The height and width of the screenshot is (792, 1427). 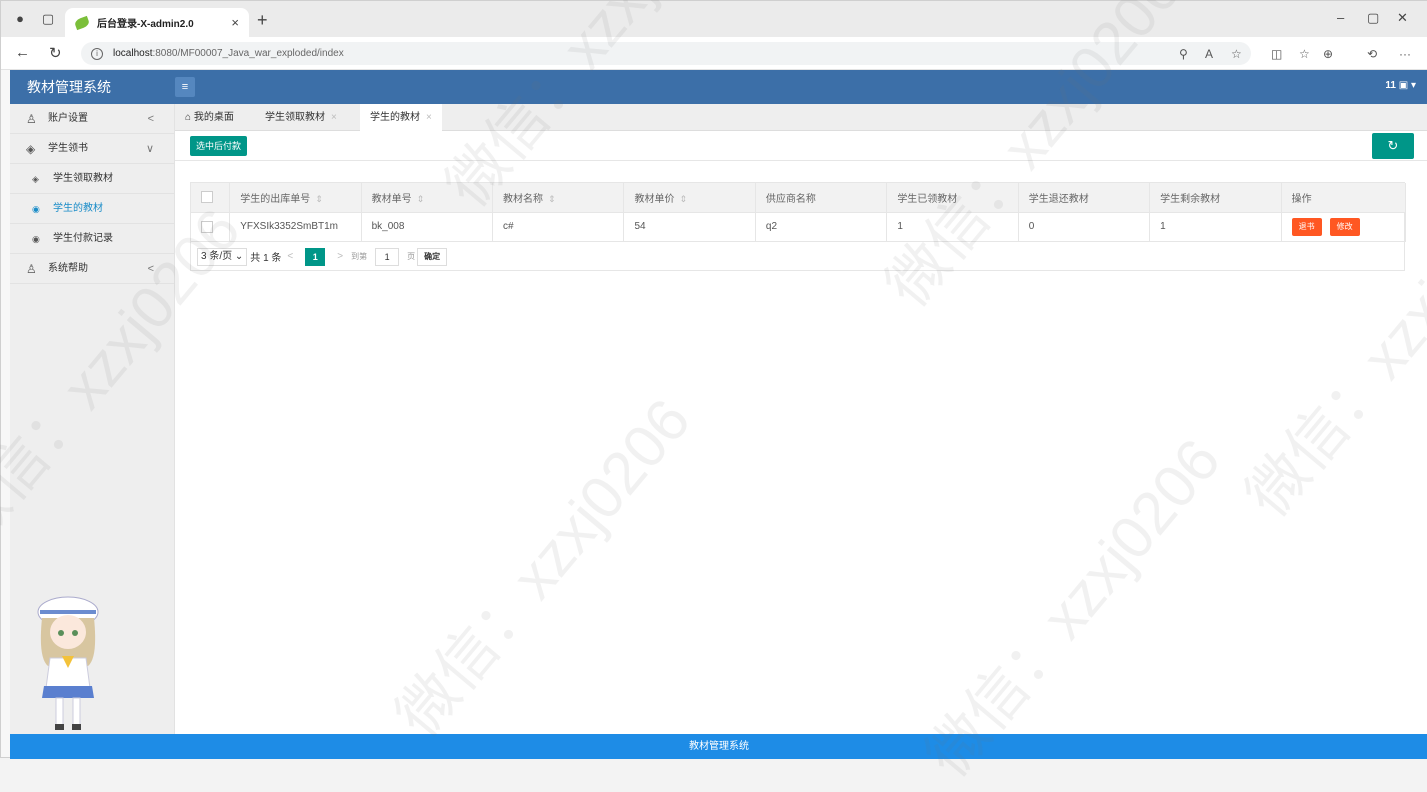 I want to click on sidebar-item-label: 账户设置, so click(x=68, y=118).